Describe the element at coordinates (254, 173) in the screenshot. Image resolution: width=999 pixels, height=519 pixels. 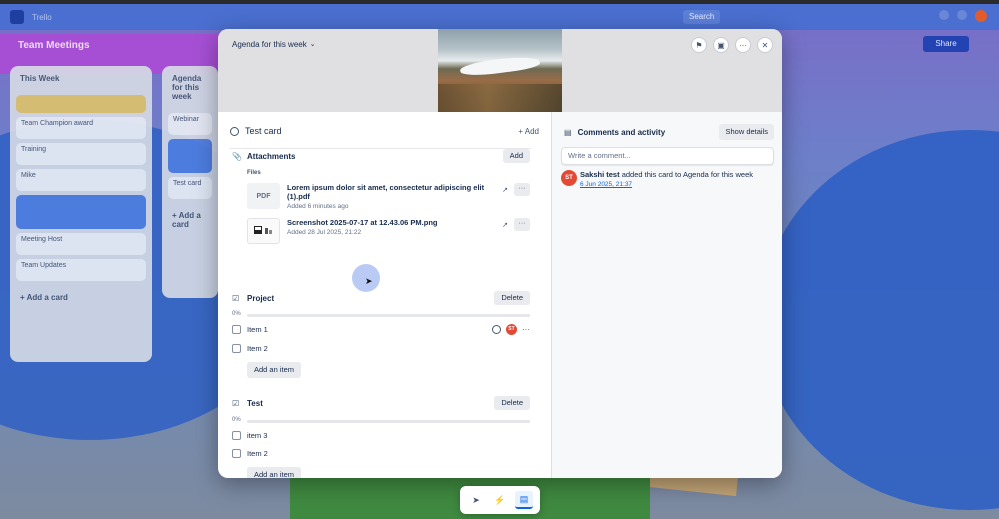
I see `files-label: Files` at that location.